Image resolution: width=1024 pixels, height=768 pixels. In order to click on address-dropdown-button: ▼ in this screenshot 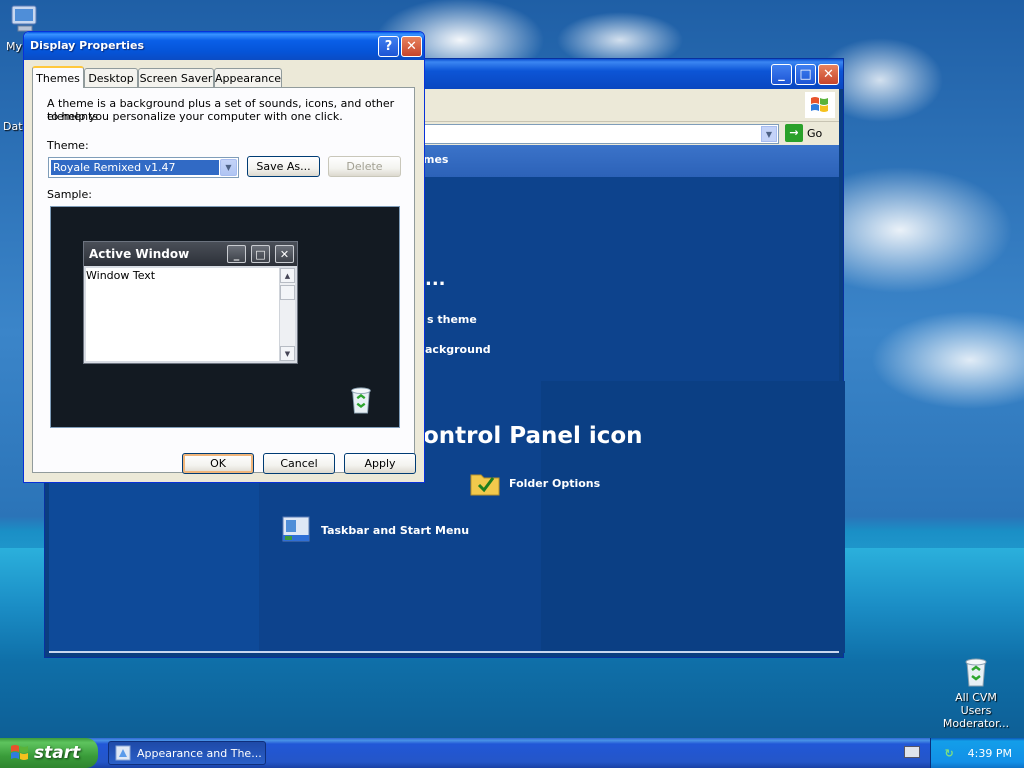, I will do `click(769, 134)`.